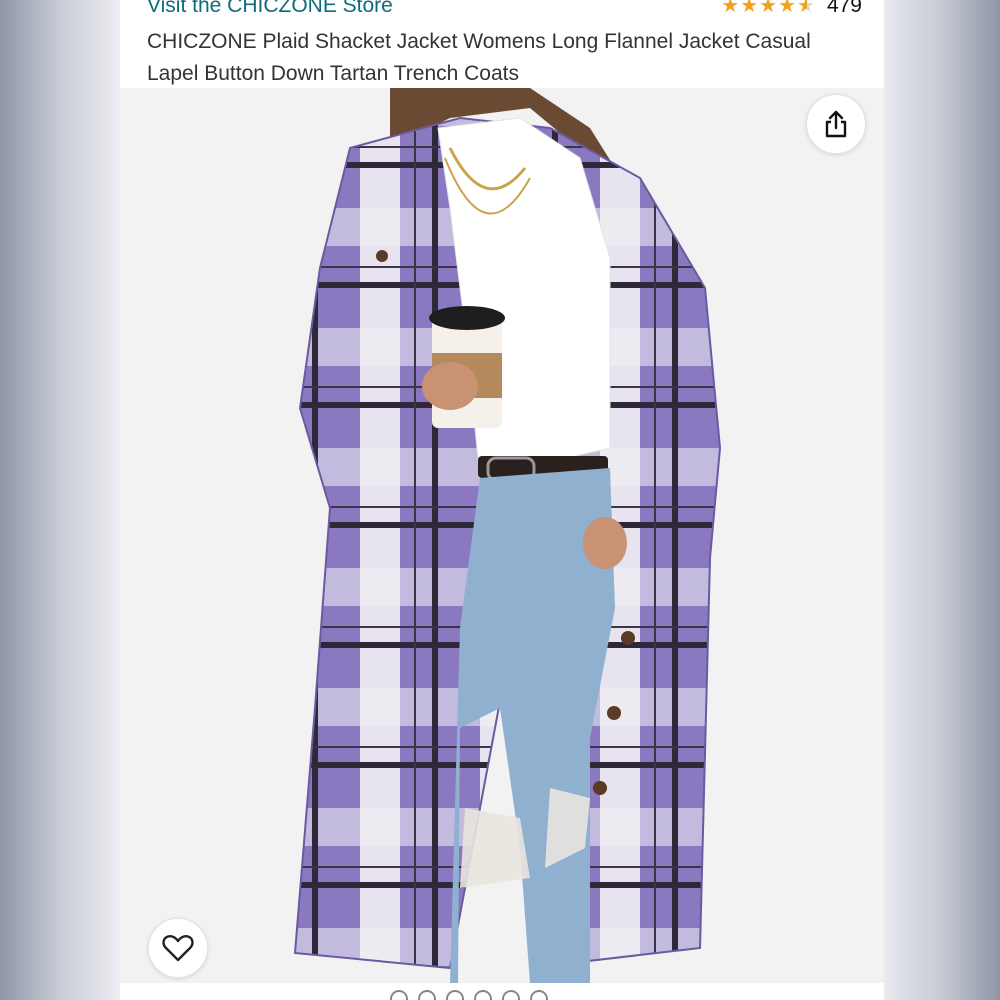 The height and width of the screenshot is (1000, 1000). I want to click on rating-summary: ★ ★ ★ ★ ★ 479, so click(791, 9).